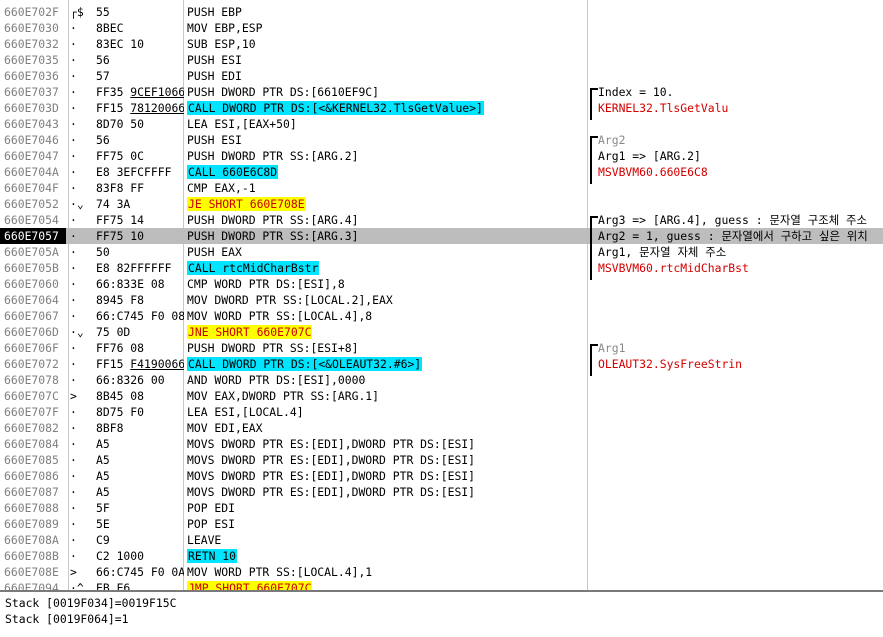  Describe the element at coordinates (386, 572) in the screenshot. I see `row-instruction: MOV WORD PTR SS:[LOCAL.4],1` at that location.